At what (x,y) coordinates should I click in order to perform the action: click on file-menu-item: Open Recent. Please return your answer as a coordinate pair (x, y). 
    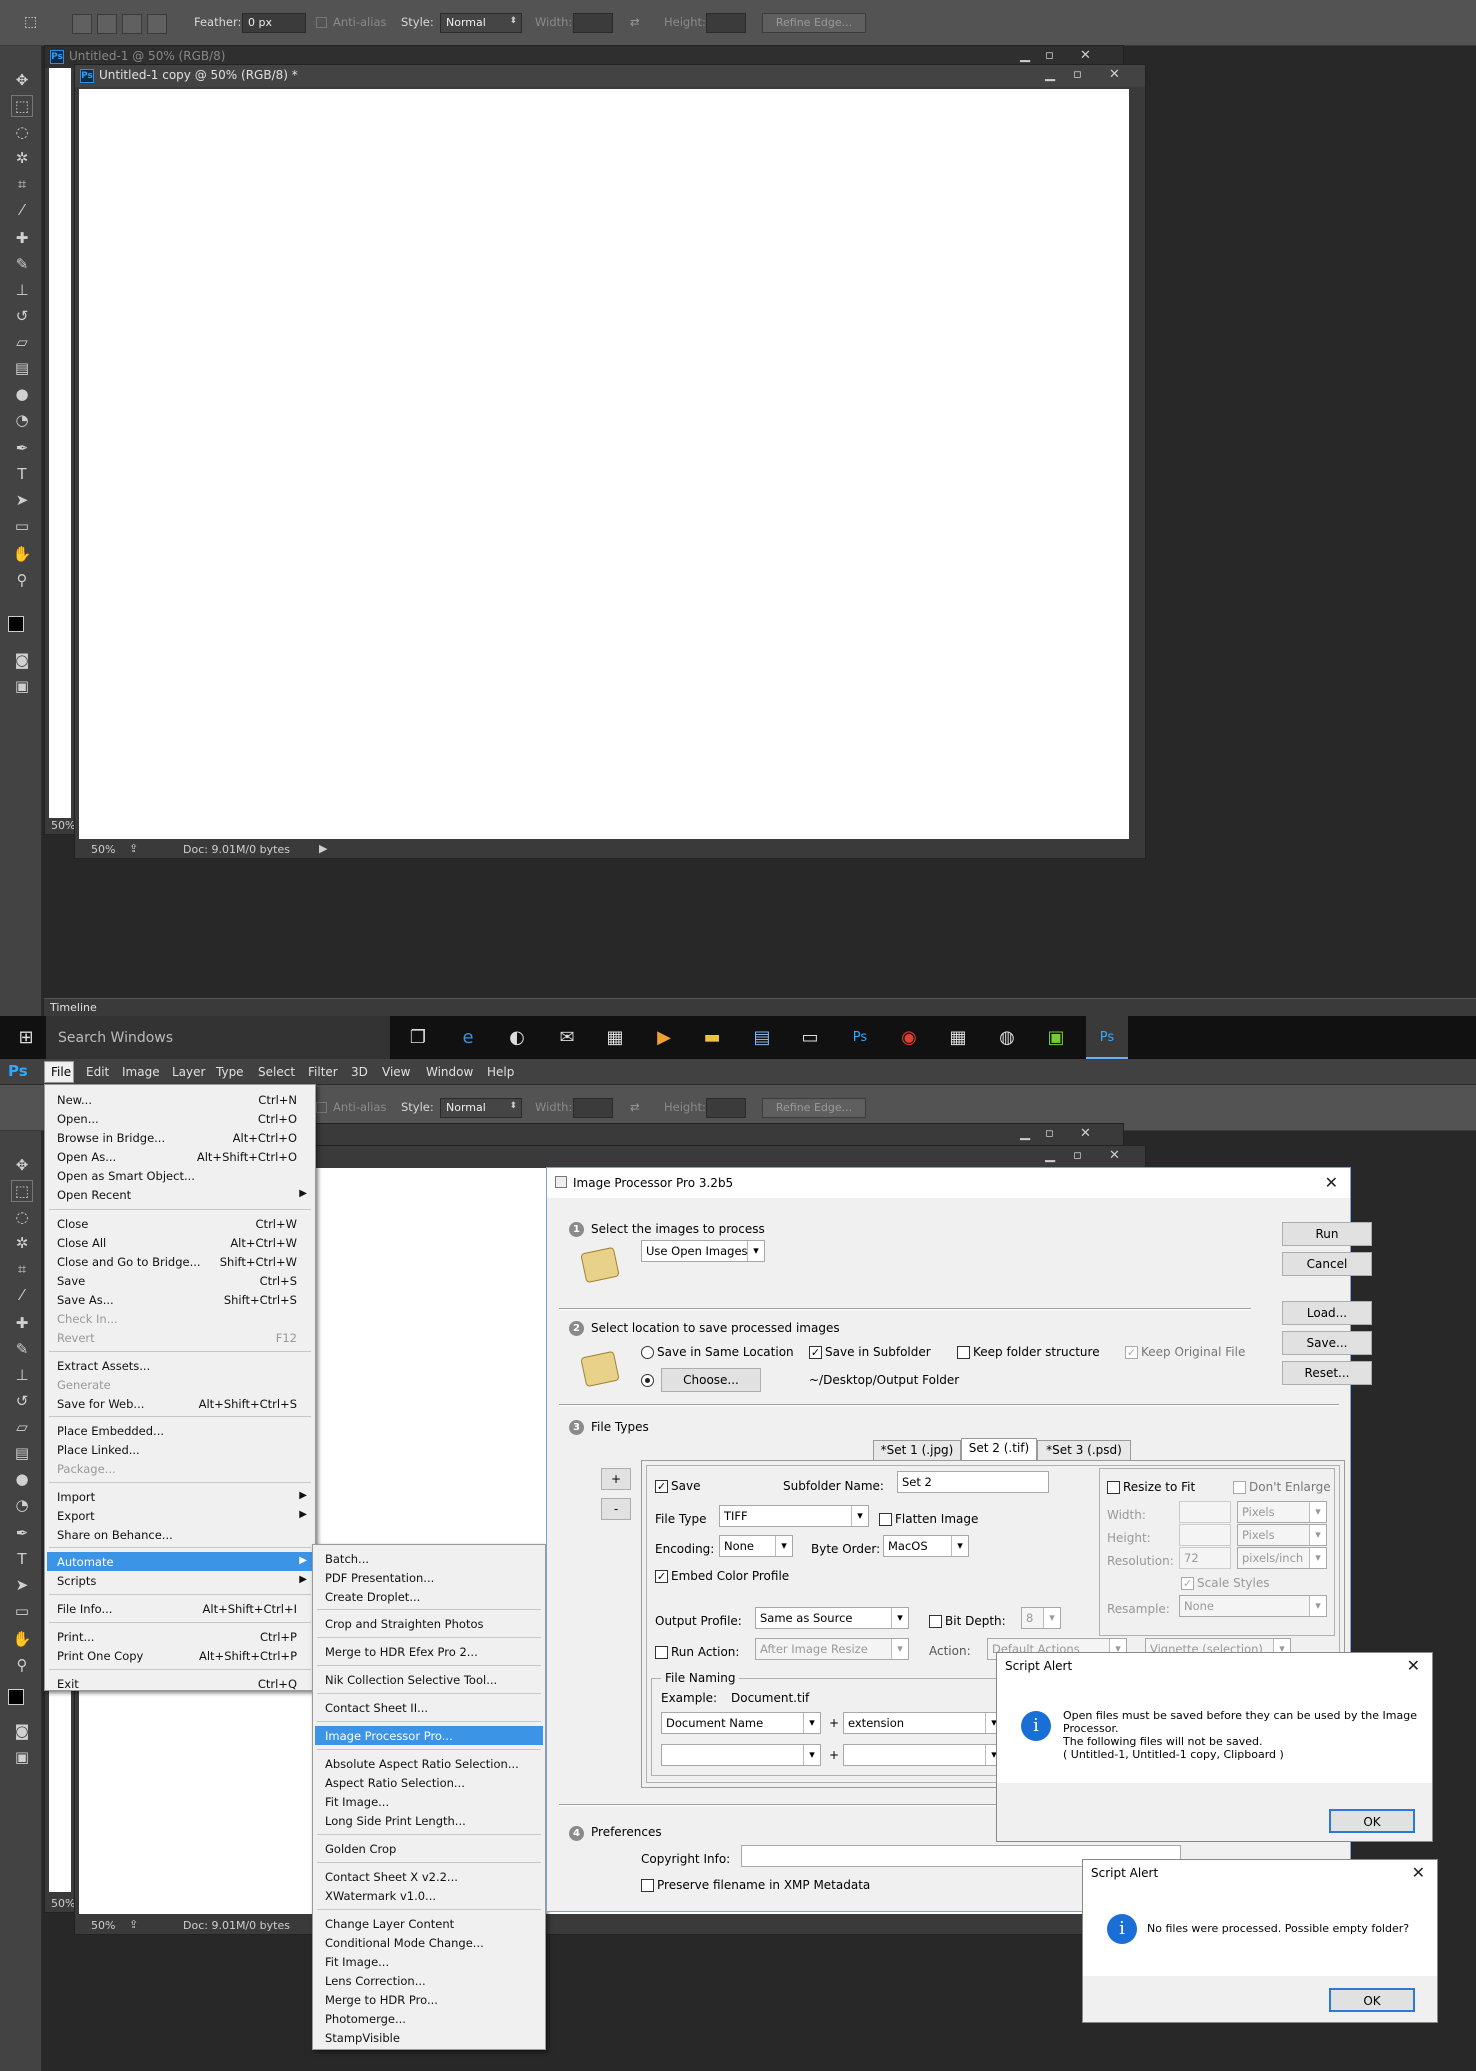
    Looking at the image, I should click on (94, 1195).